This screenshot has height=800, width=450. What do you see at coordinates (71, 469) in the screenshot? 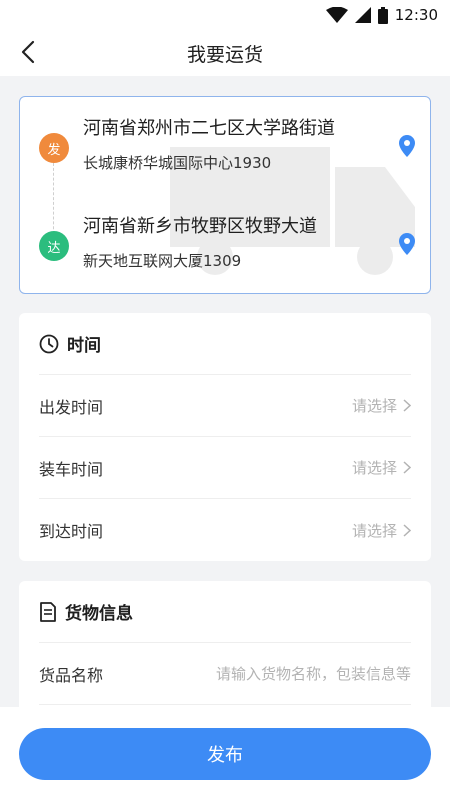
I see `row-label: 装车时间` at bounding box center [71, 469].